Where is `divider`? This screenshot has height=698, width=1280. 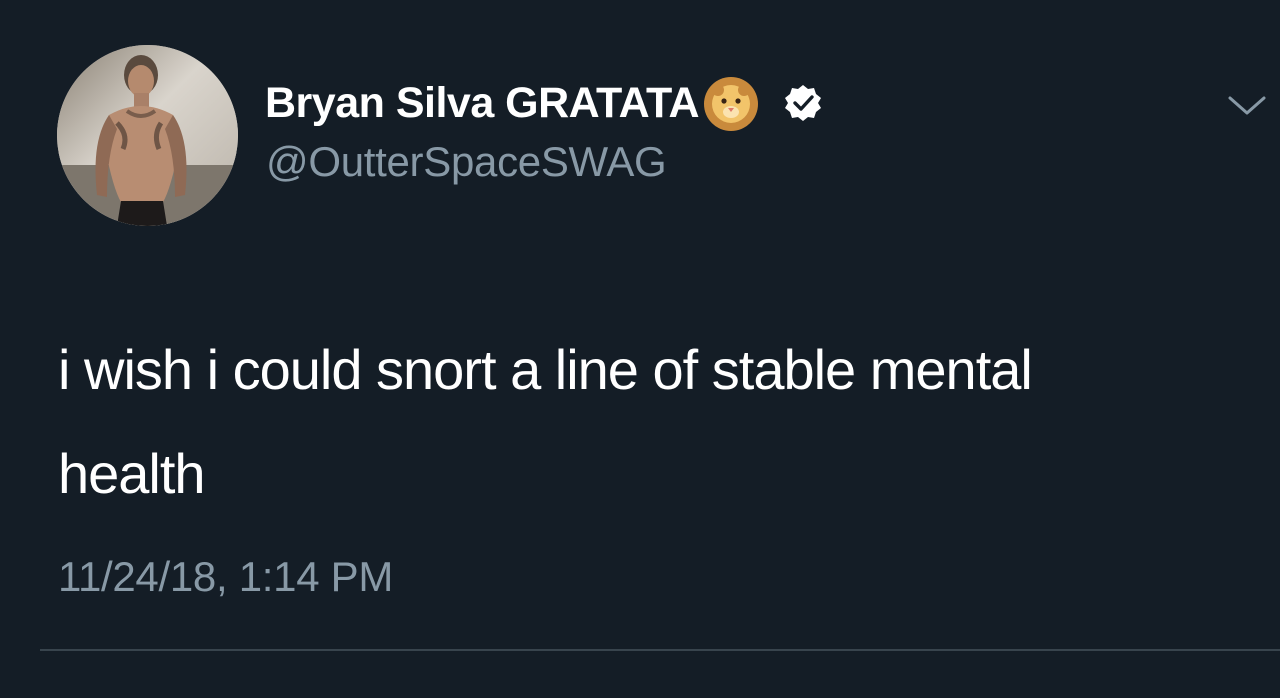
divider is located at coordinates (660, 650).